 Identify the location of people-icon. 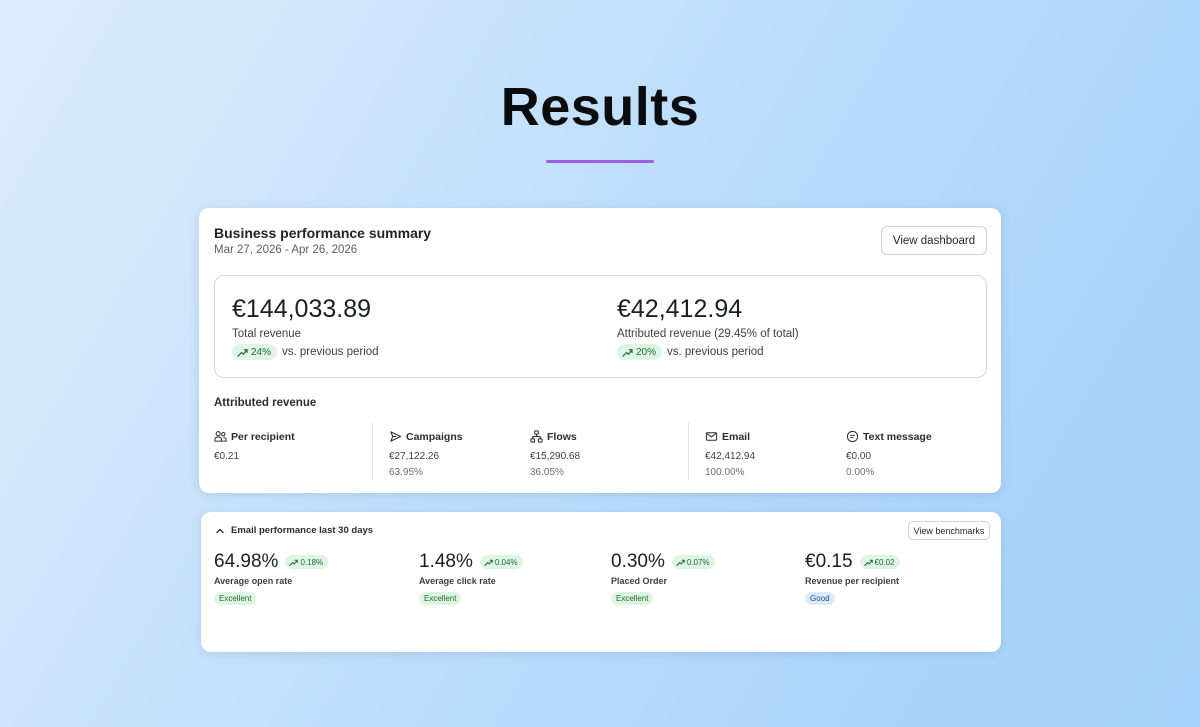
(220, 436).